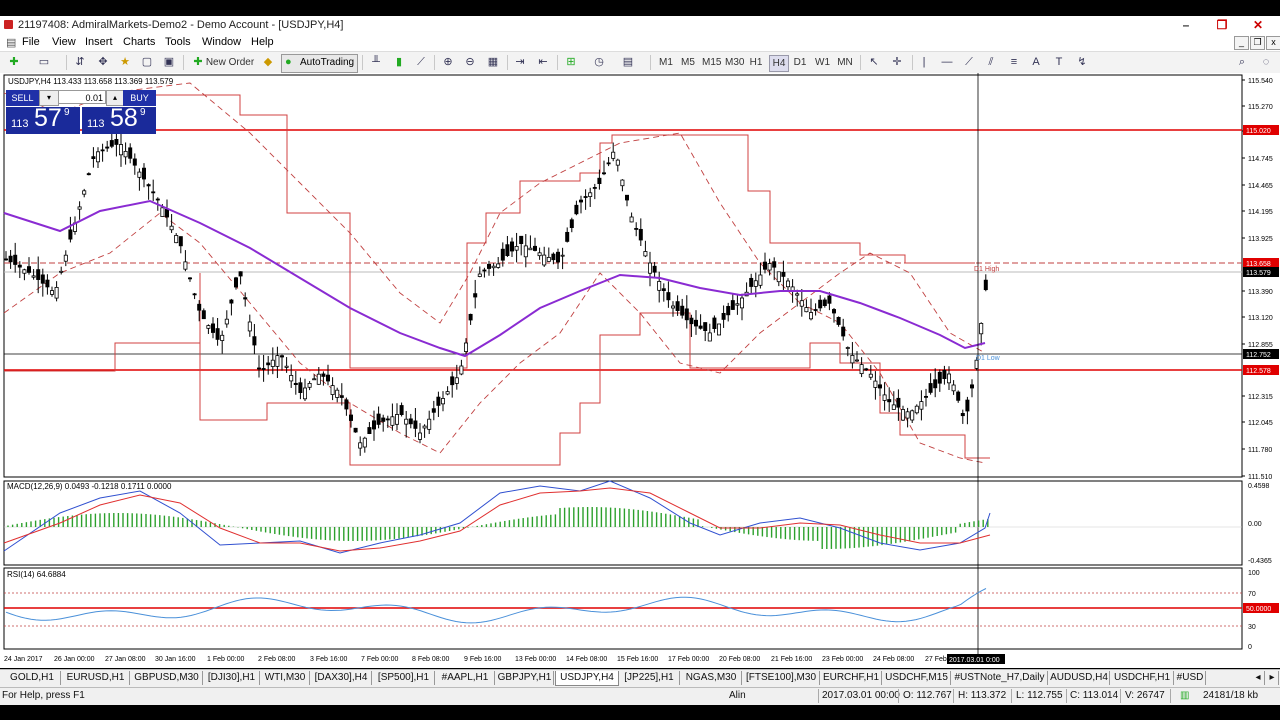  Describe the element at coordinates (139, 42) in the screenshot. I see `menu-charts: Charts` at that location.